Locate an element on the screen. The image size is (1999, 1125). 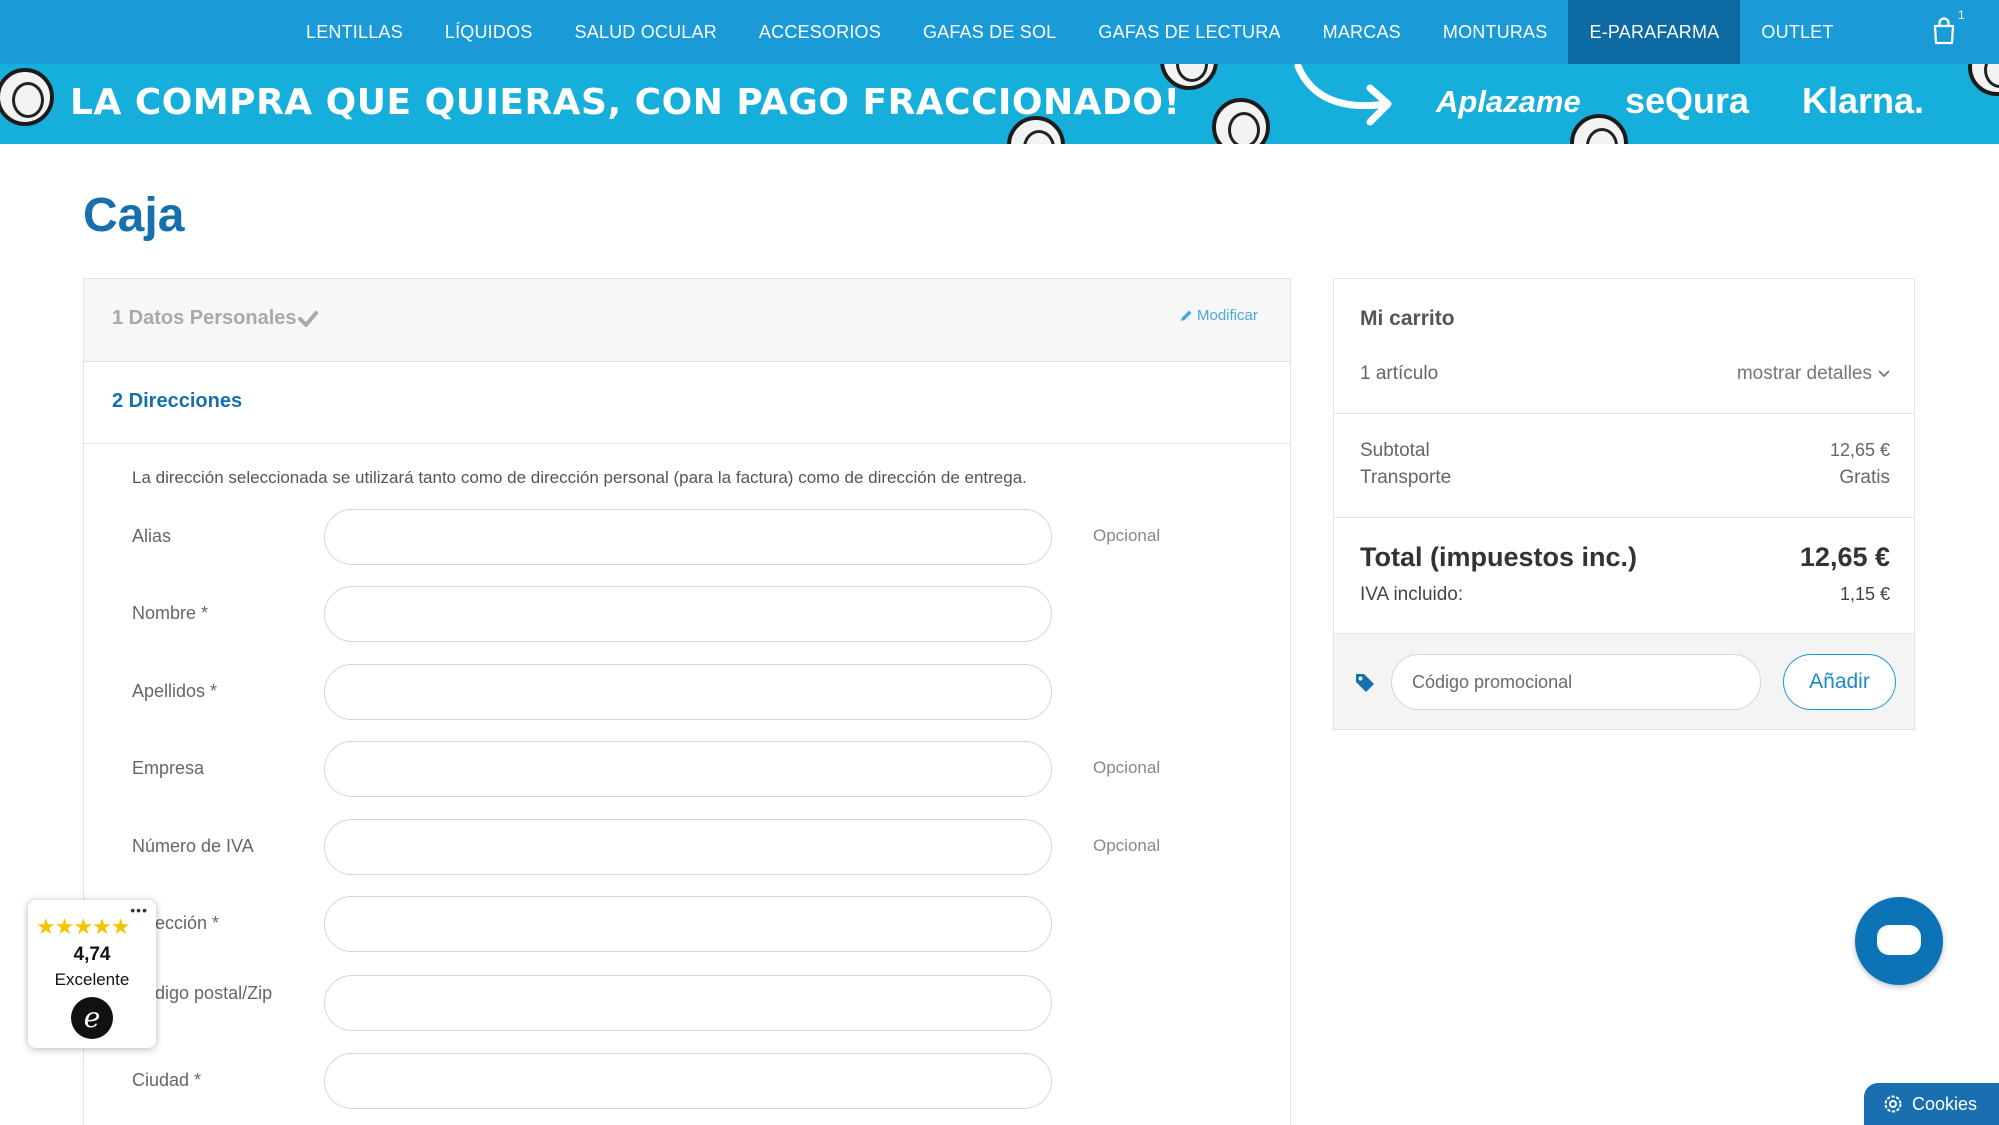
nav-item-marcas: MARCAS is located at coordinates (1362, 32).